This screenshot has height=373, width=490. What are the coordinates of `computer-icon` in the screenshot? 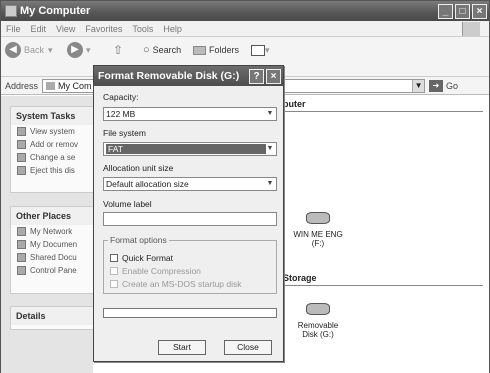 It's located at (11, 11).